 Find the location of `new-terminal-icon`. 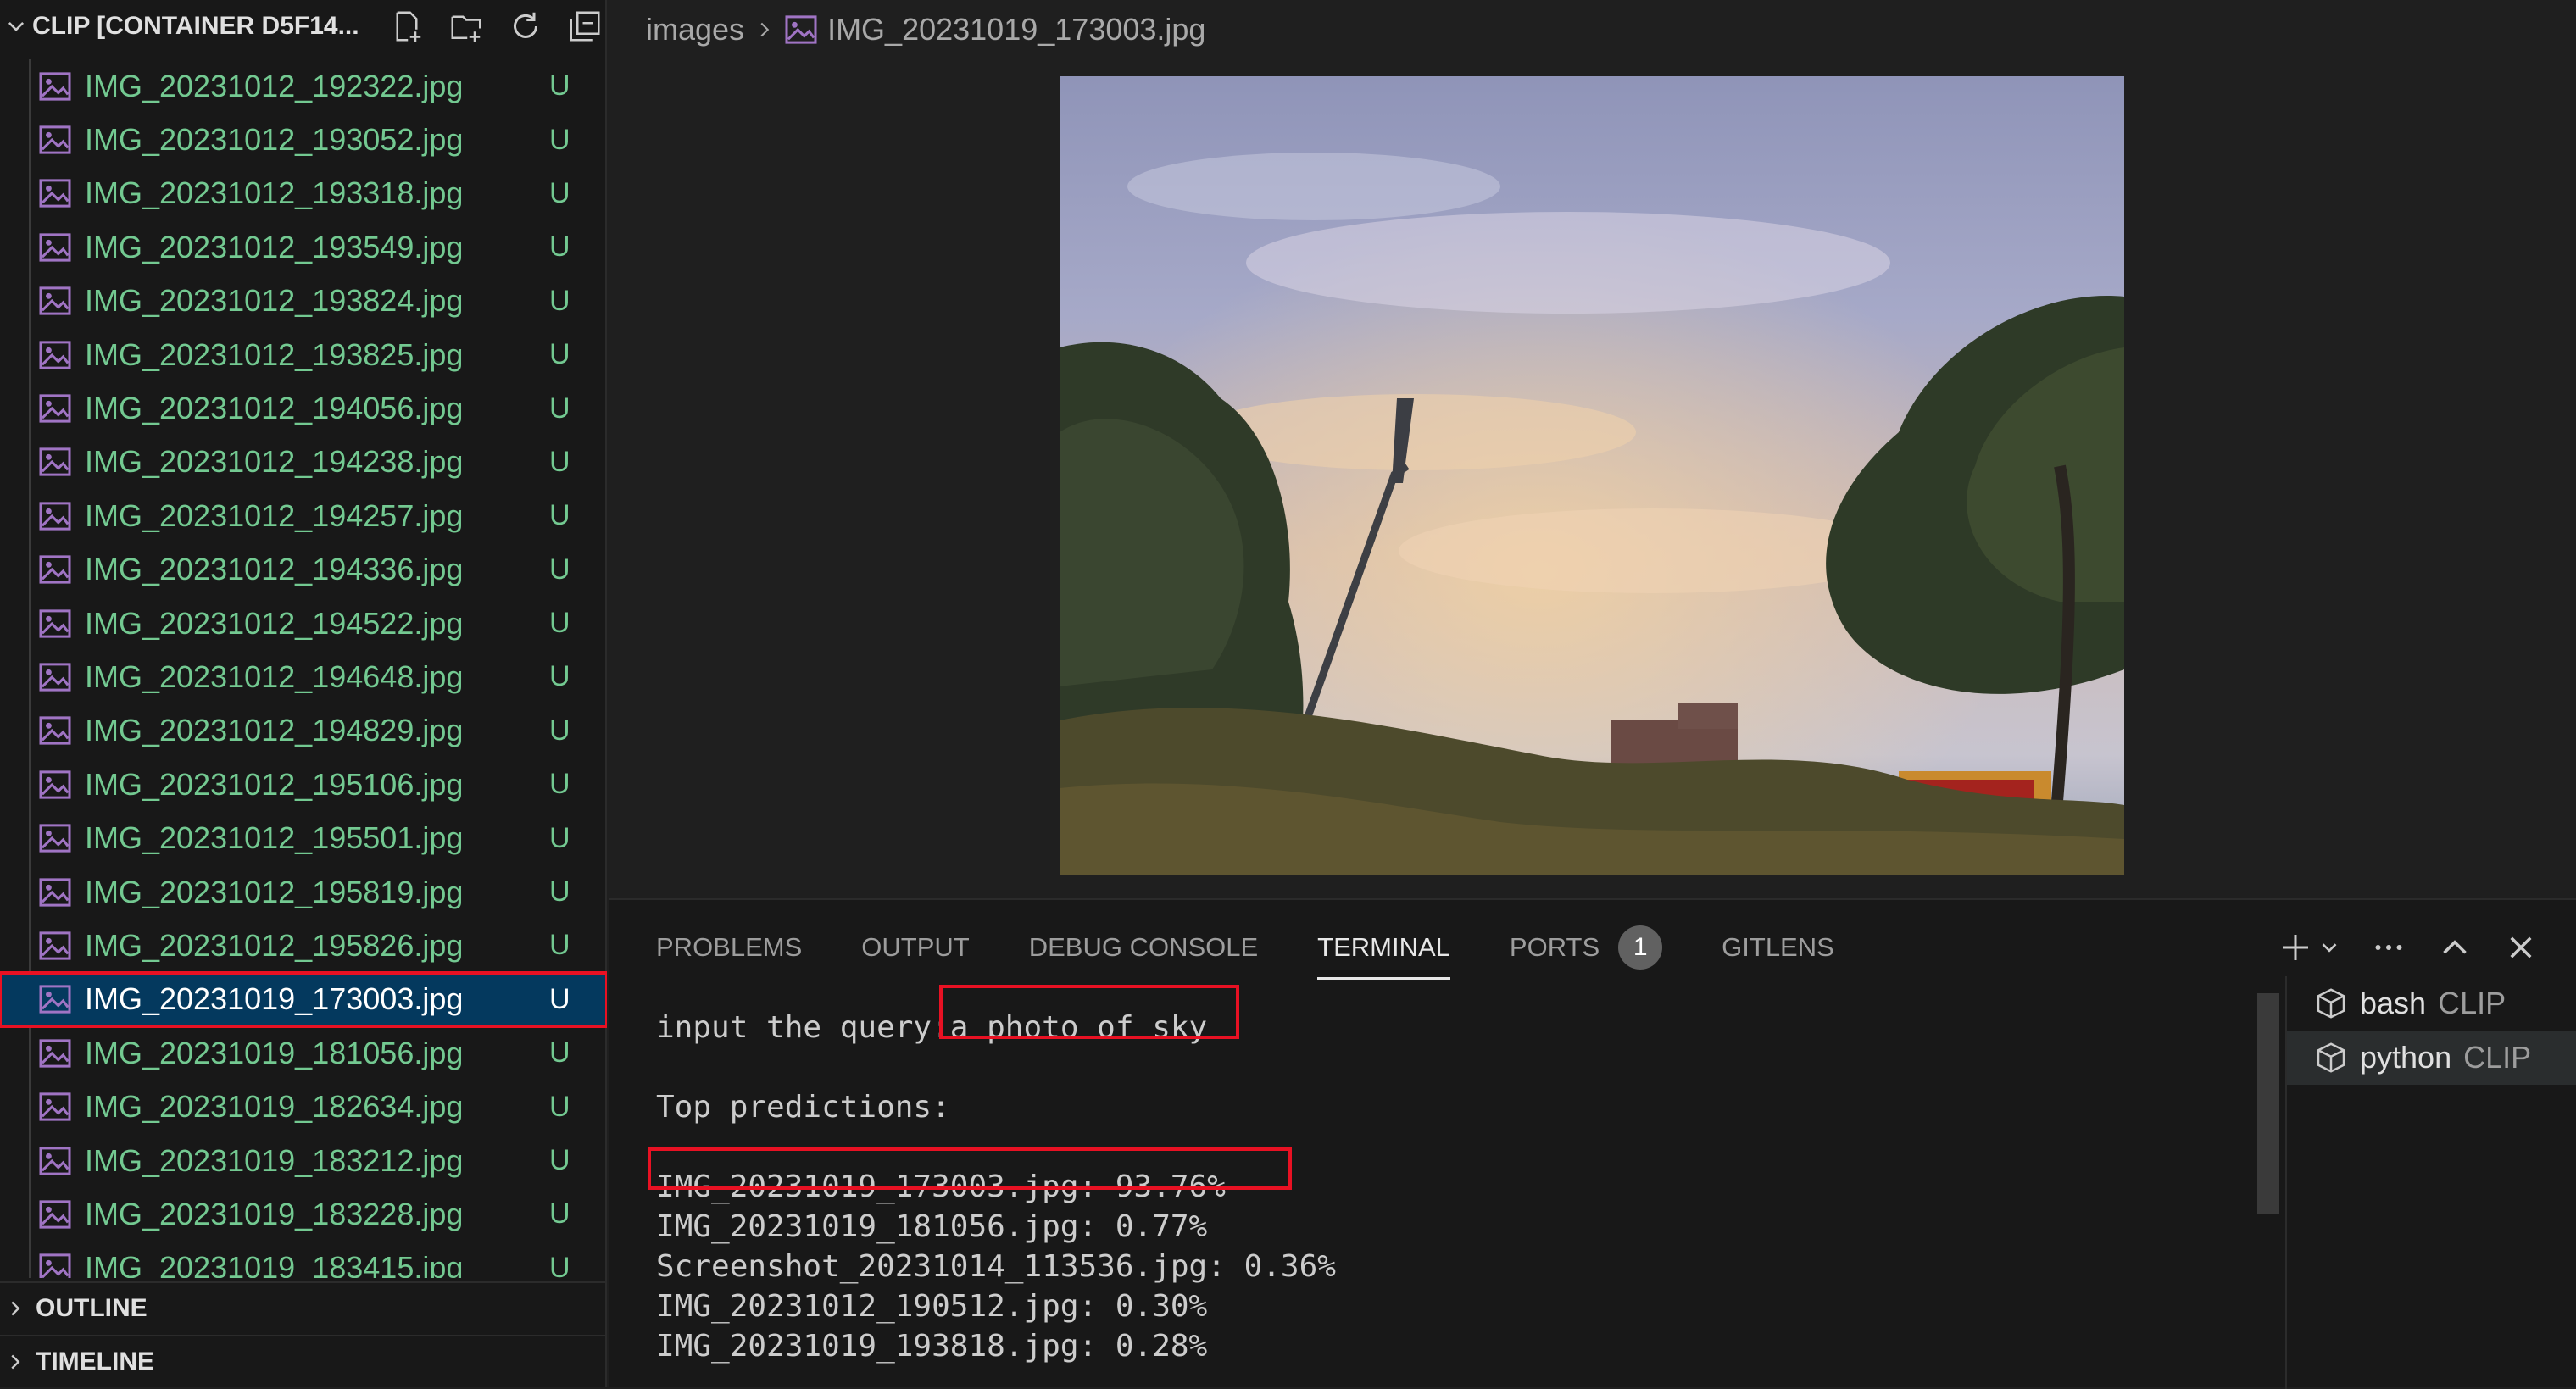

new-terminal-icon is located at coordinates (2295, 948).